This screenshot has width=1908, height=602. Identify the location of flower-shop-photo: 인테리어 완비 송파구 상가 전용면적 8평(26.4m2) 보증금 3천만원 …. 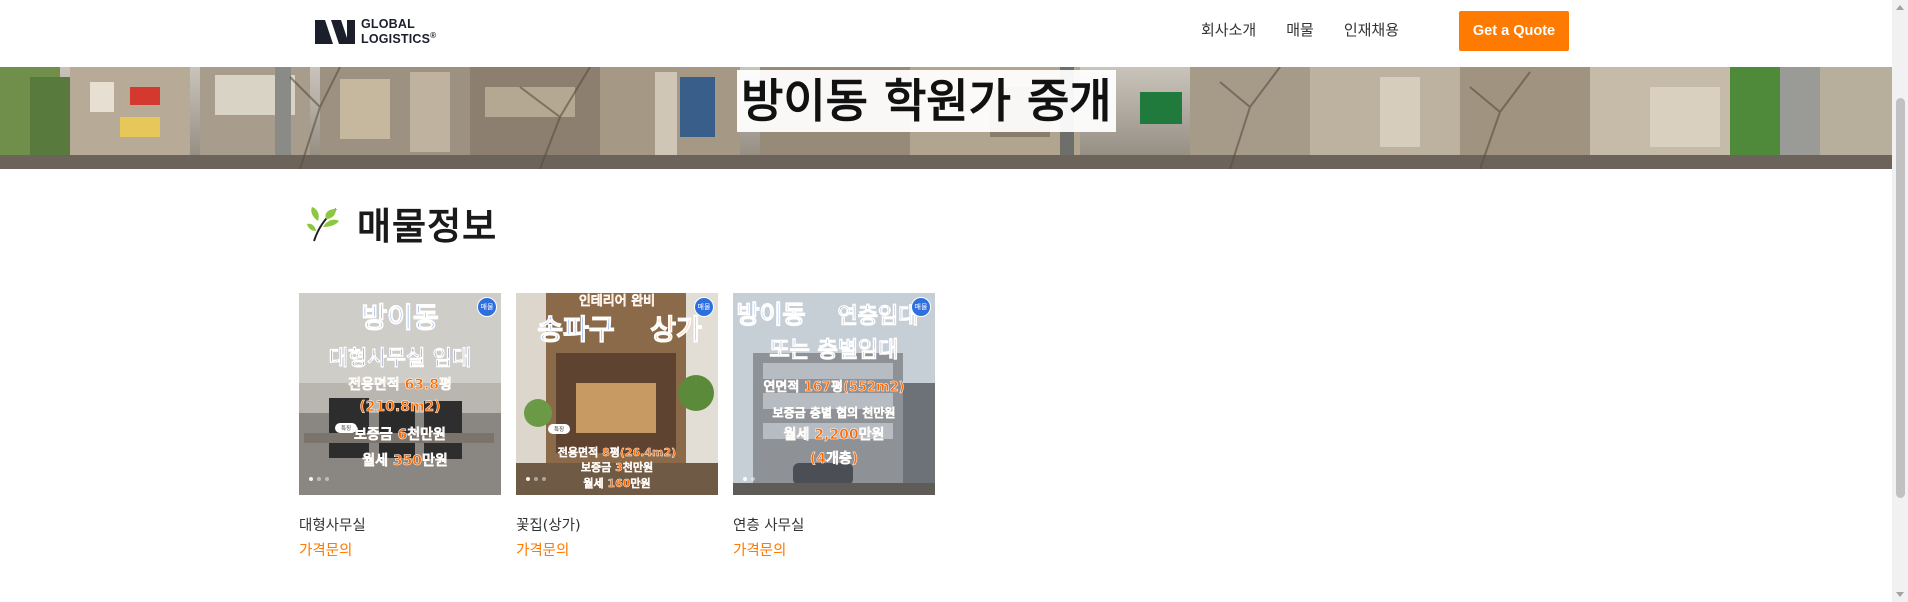
(617, 394).